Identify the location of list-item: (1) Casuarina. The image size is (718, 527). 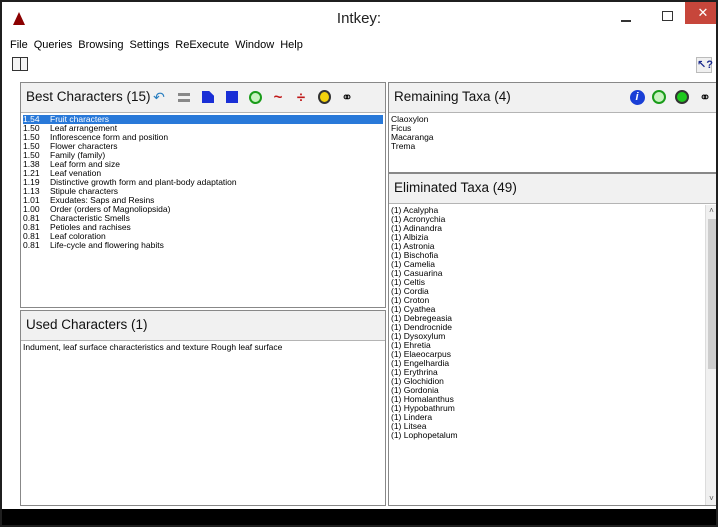
(547, 273).